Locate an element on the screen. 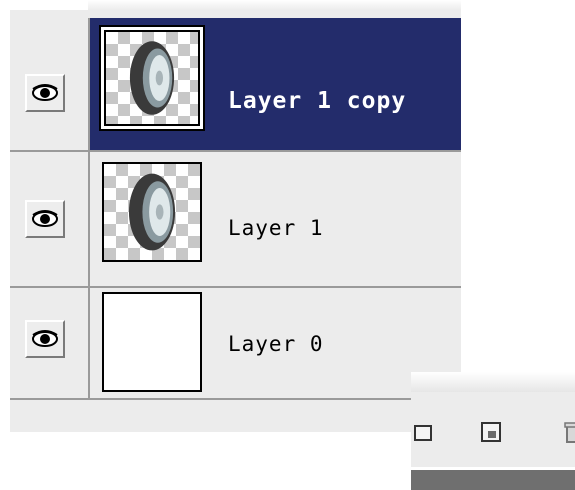  layers-toolbar is located at coordinates (493, 431).